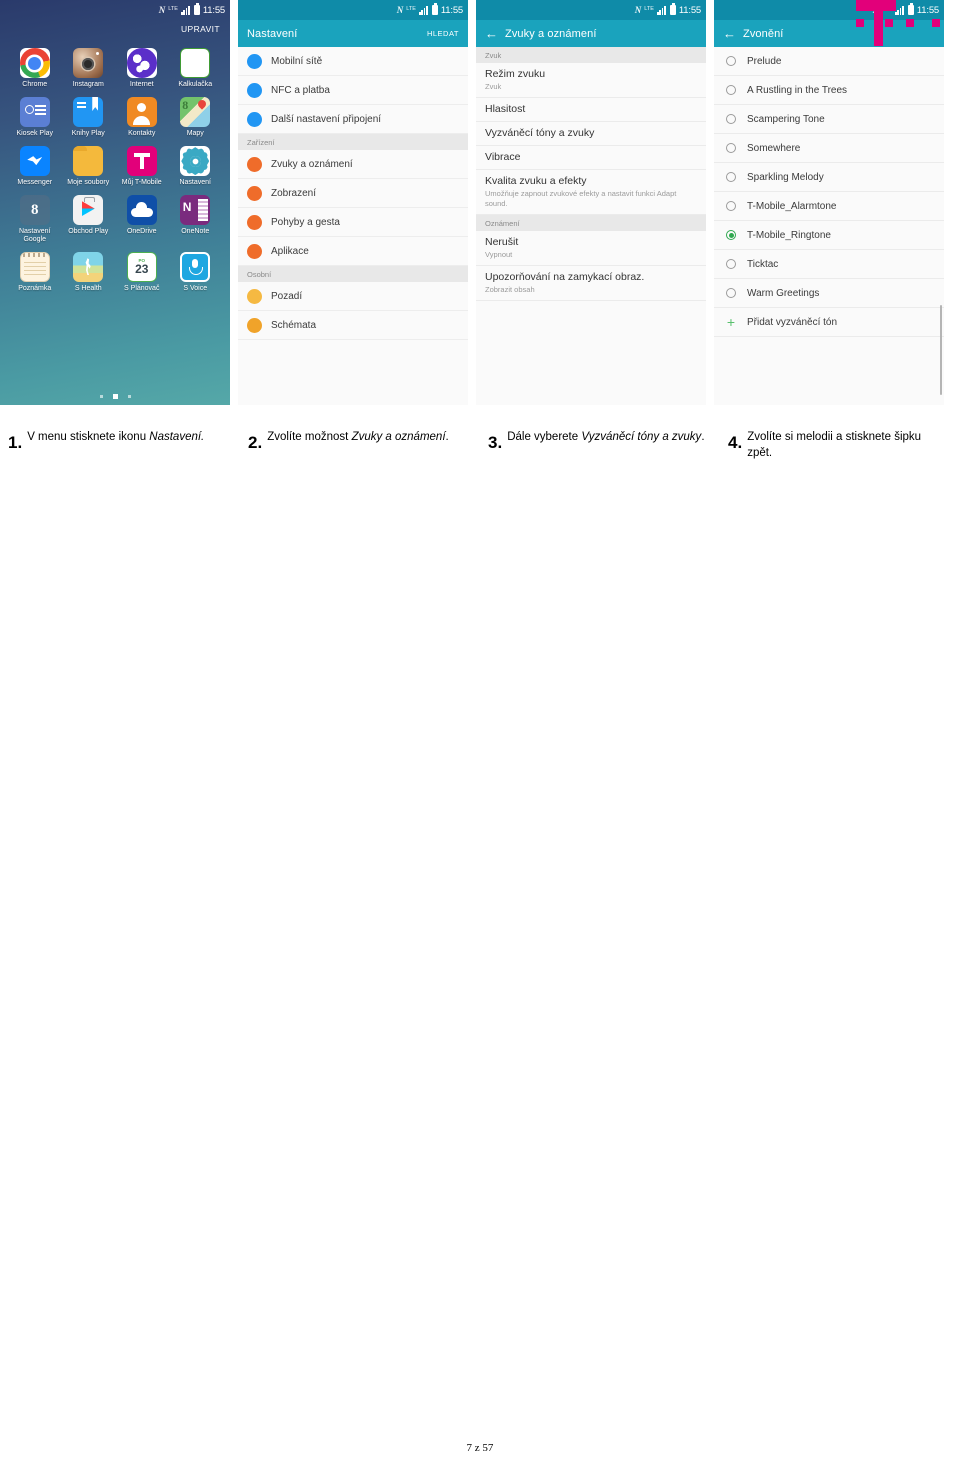  I want to click on settings-row: Zvuky a oznámení, so click(353, 164).